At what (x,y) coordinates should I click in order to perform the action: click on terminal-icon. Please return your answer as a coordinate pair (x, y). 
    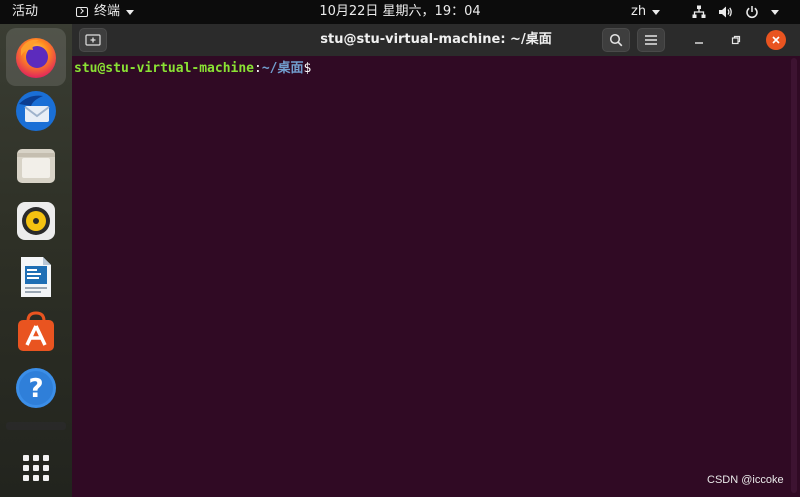
    Looking at the image, I should click on (82, 12).